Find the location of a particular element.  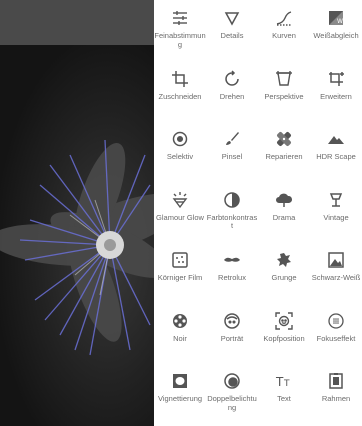

tool-kurven: Kurven is located at coordinates (284, 30).